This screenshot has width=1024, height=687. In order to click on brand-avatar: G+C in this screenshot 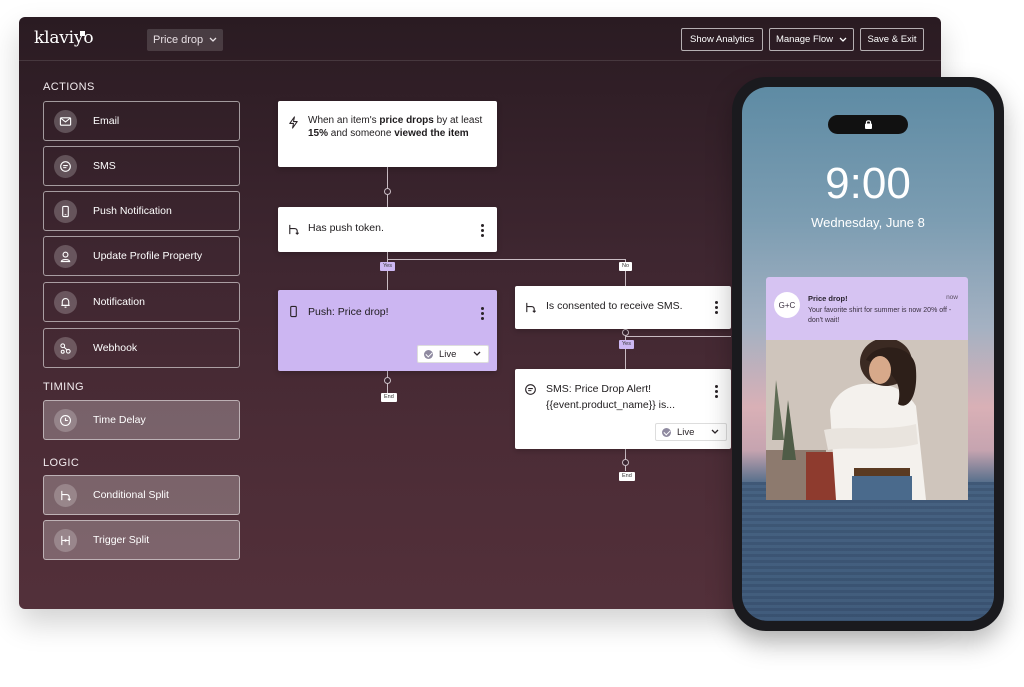, I will do `click(787, 305)`.